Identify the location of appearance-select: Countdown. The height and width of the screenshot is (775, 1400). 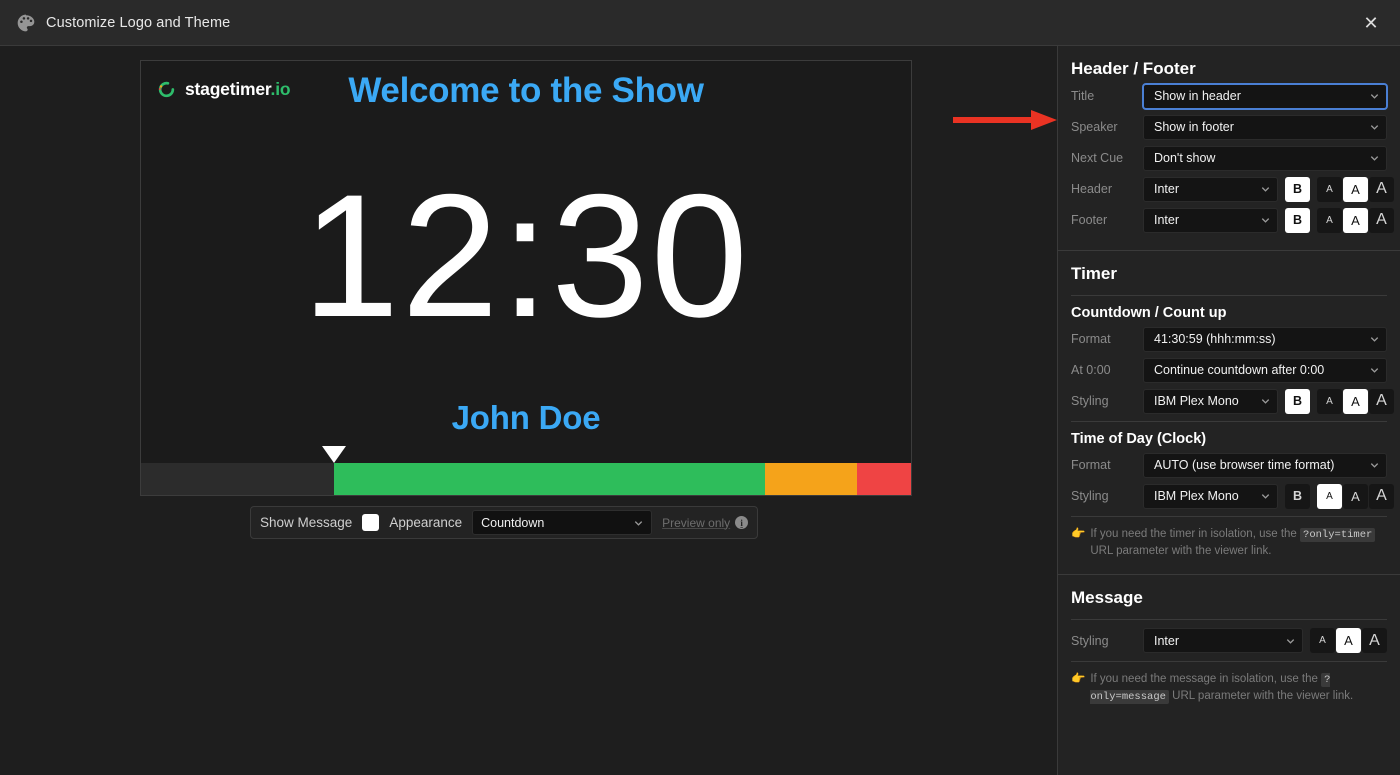
(562, 522).